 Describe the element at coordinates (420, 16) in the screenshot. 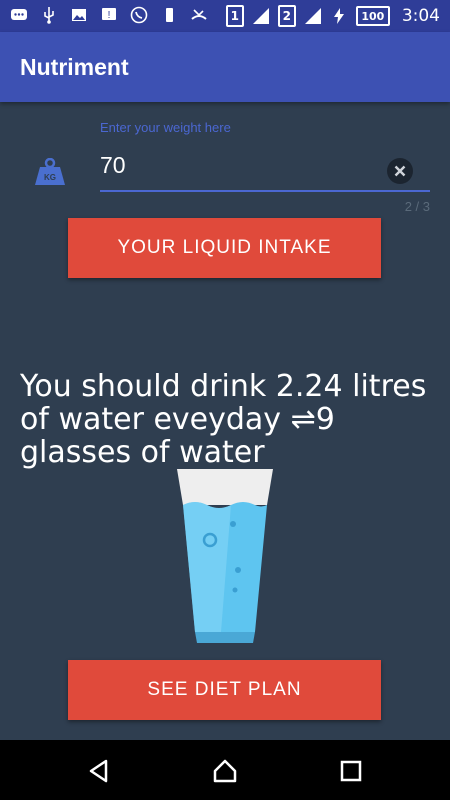

I see `clock: 3:04` at that location.